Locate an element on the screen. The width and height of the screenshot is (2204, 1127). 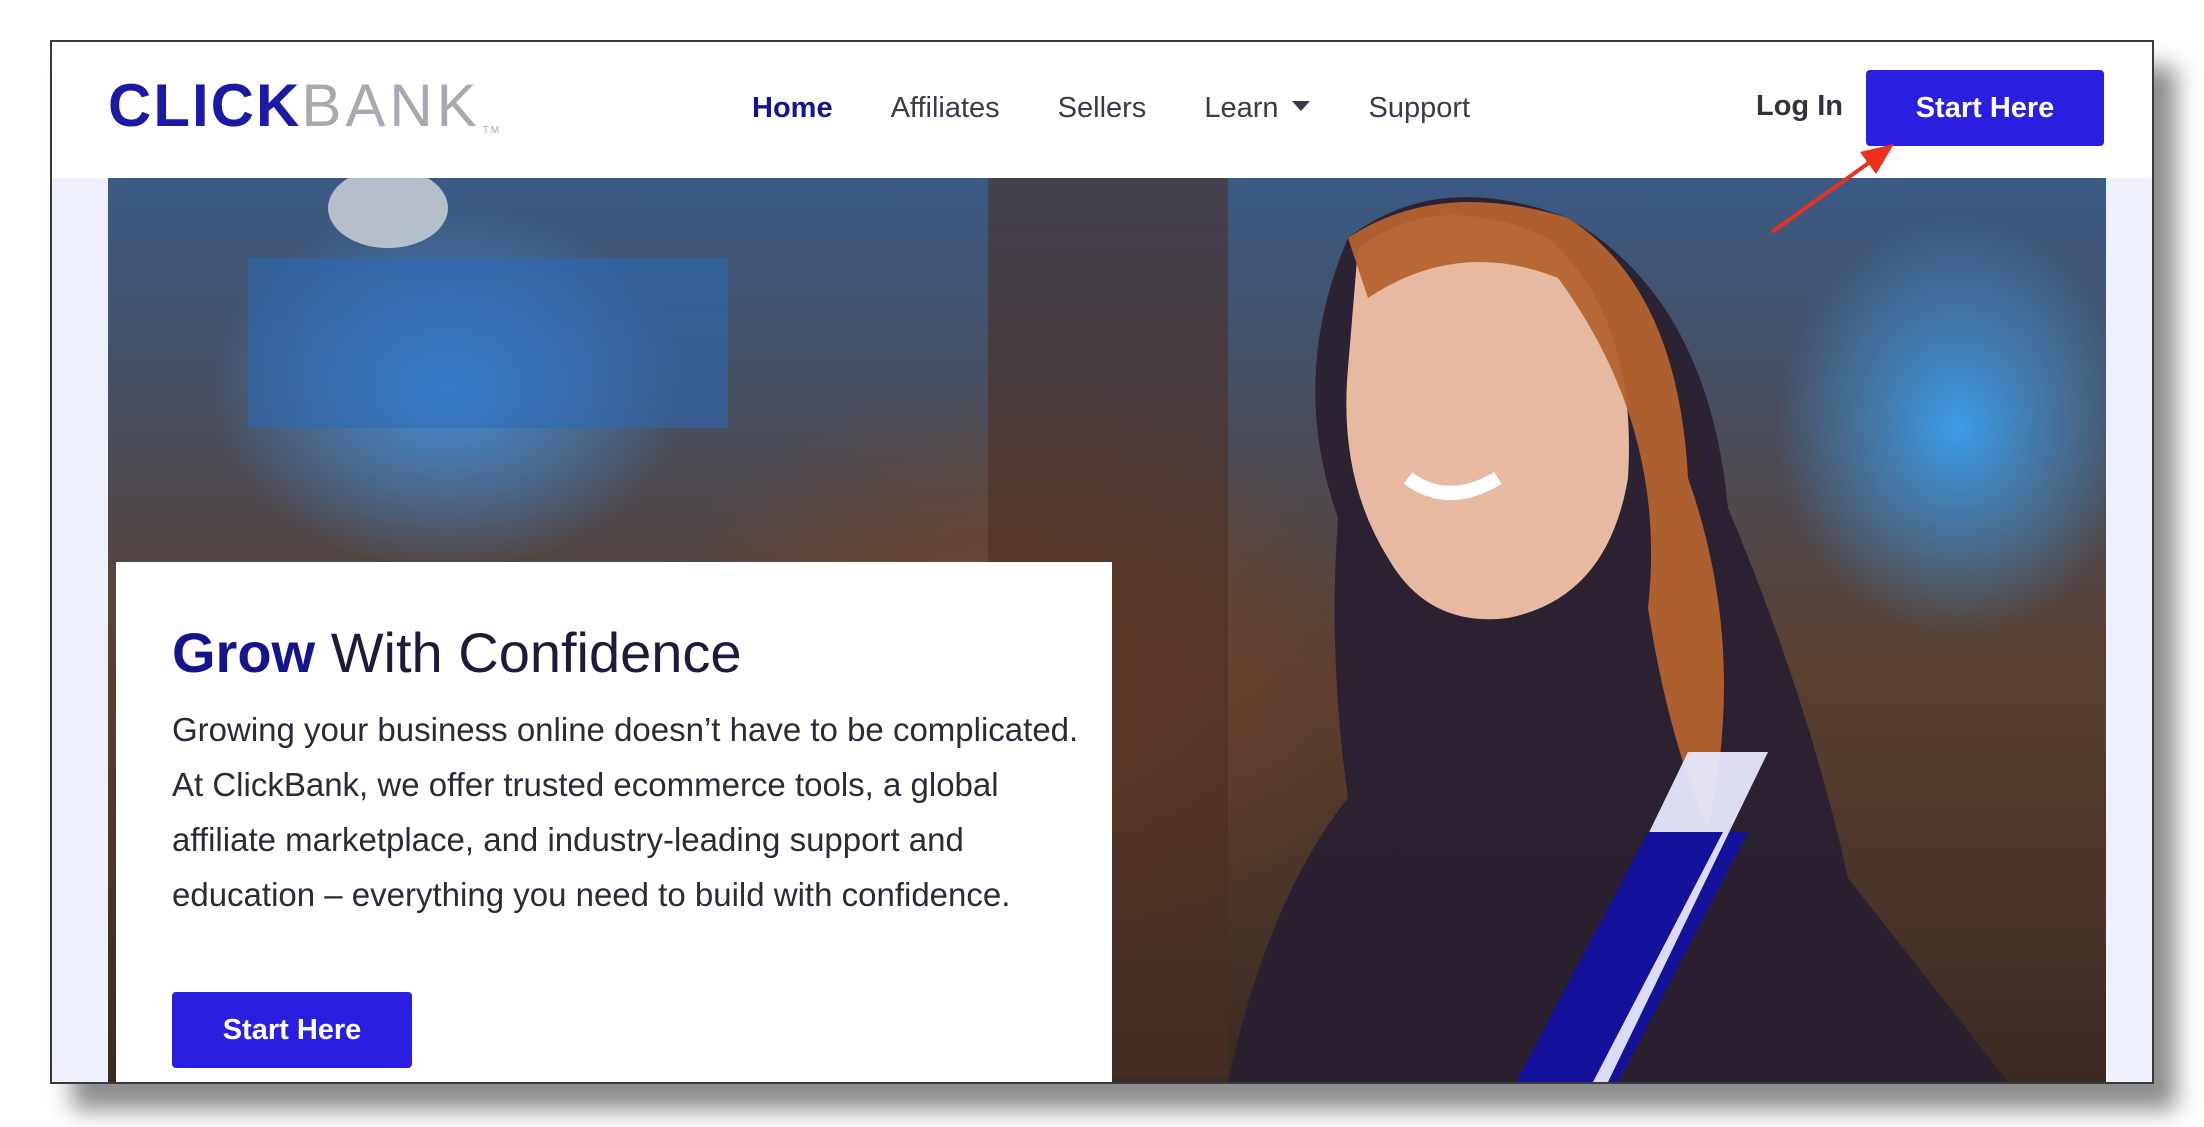
headline-rest: With Confidence is located at coordinates (536, 652).